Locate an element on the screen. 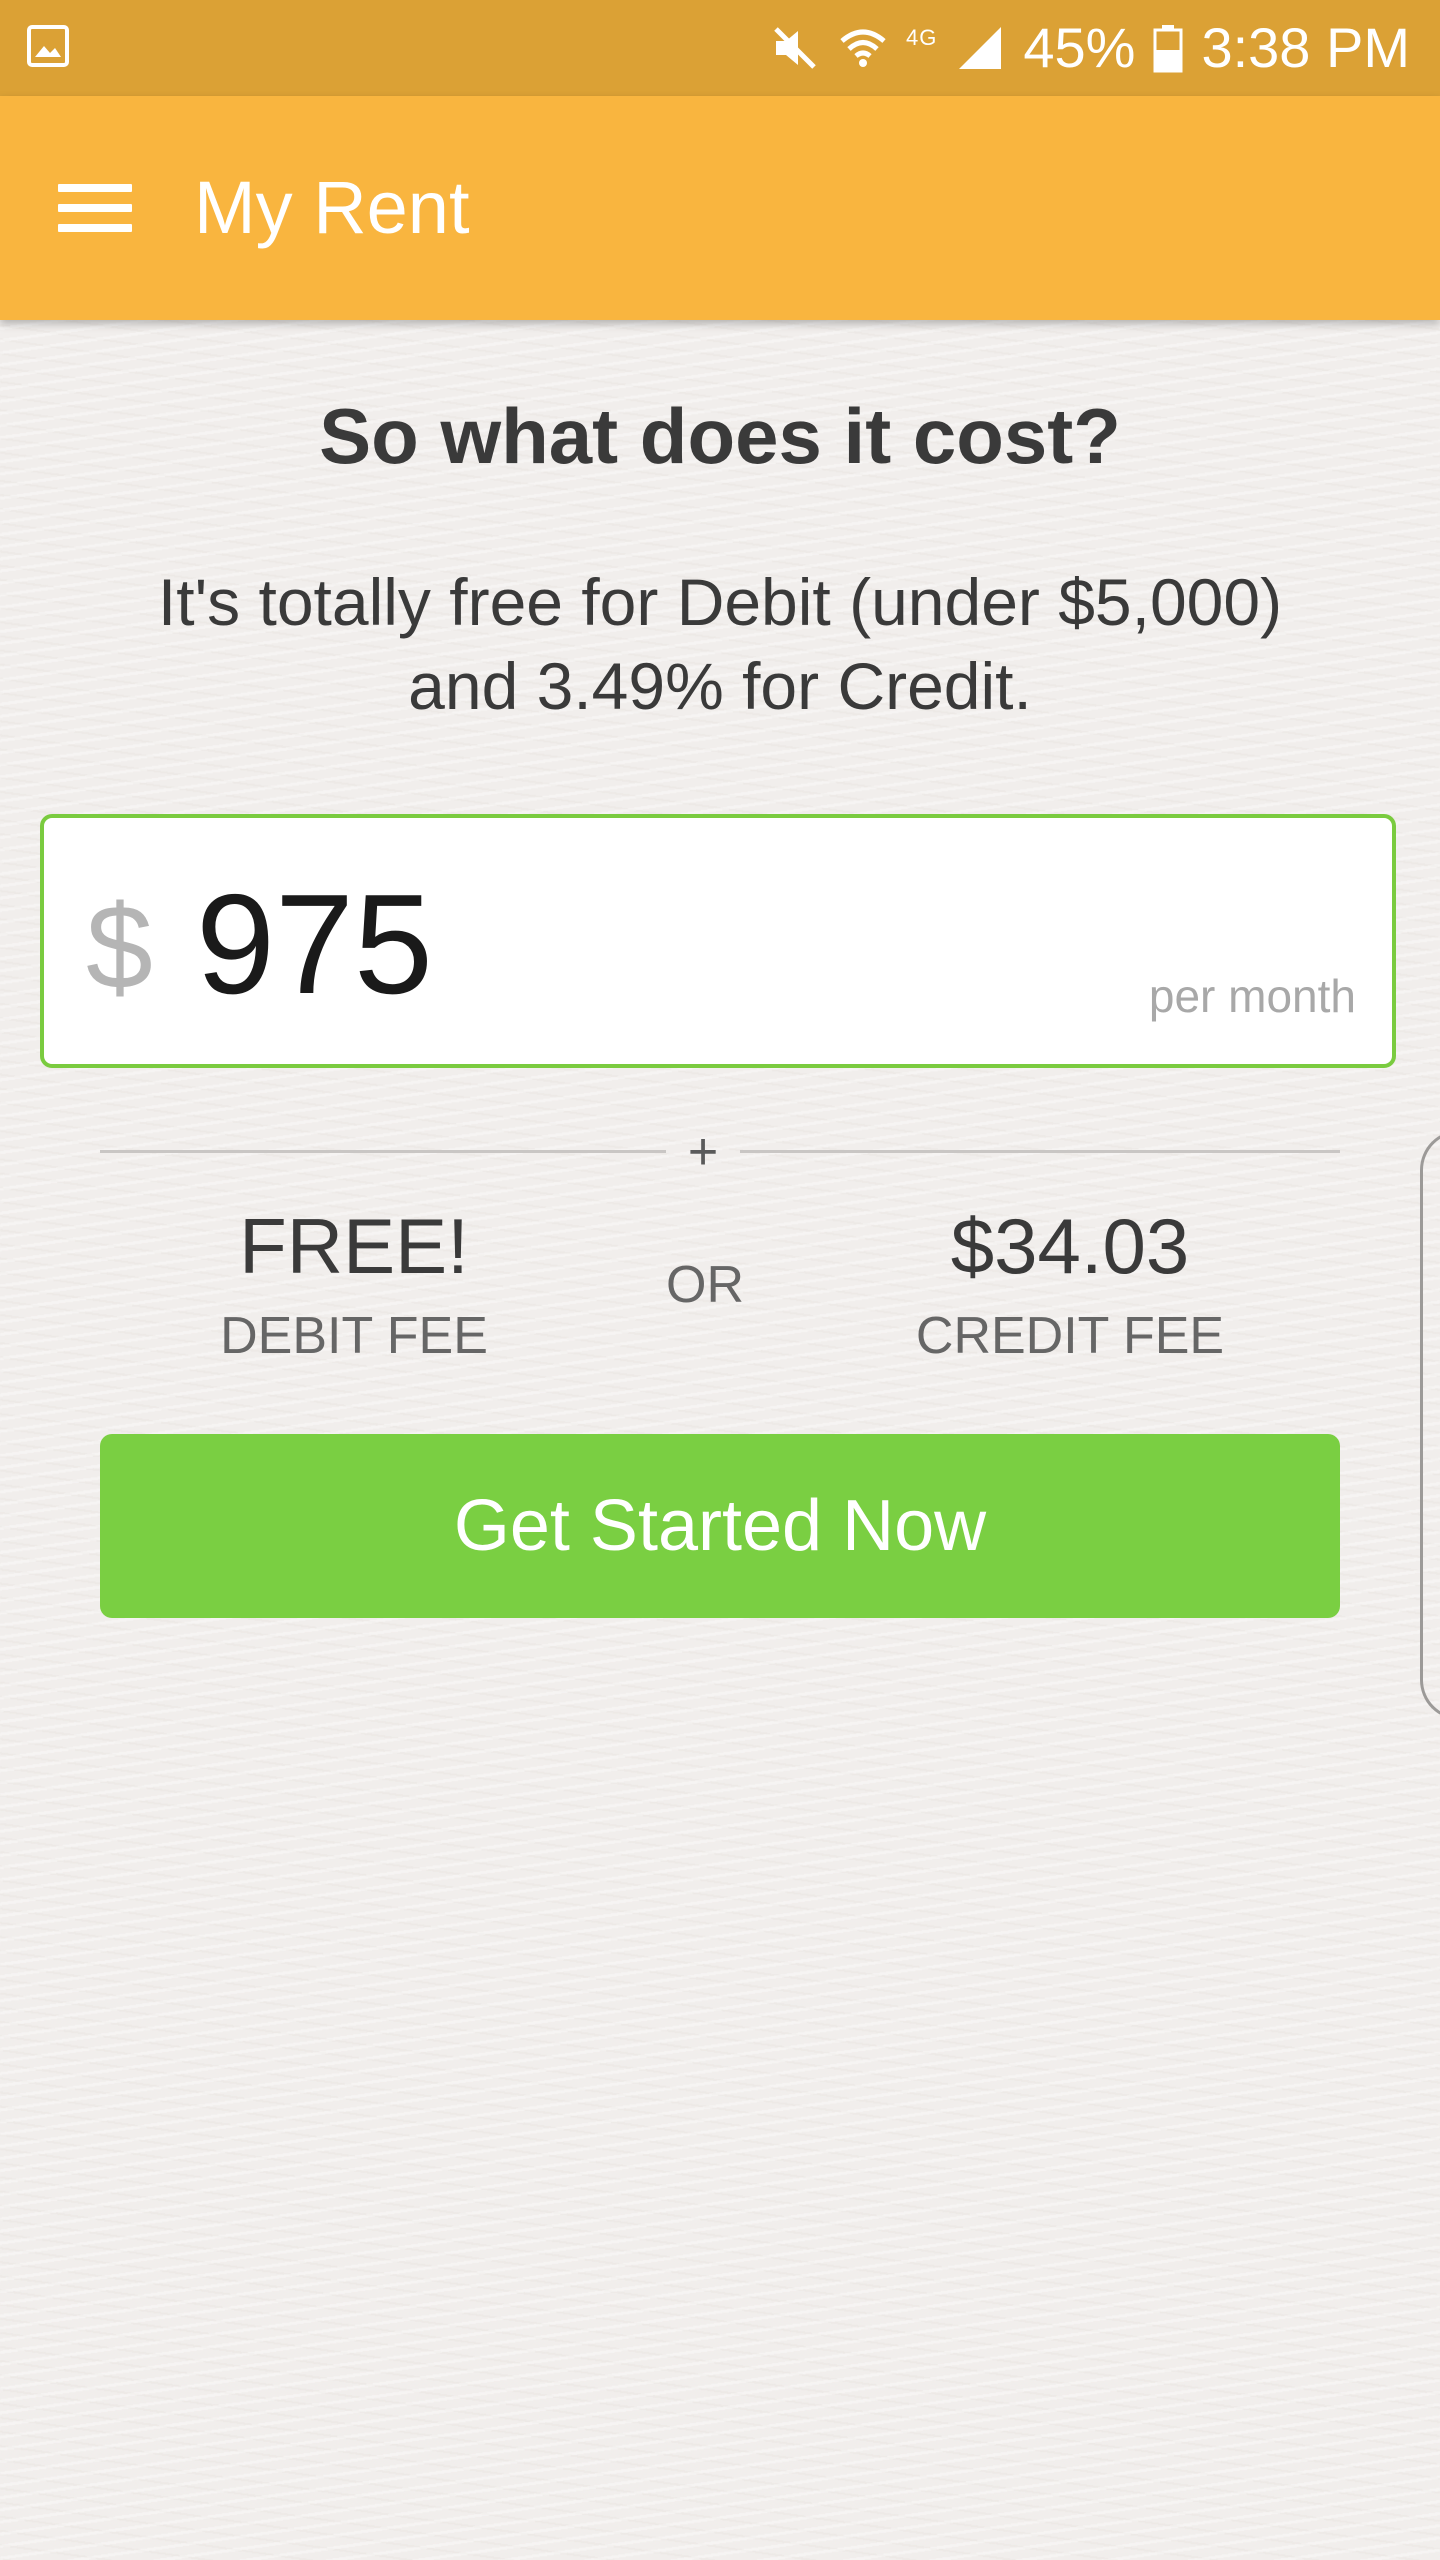 This screenshot has width=1440, height=2560. rent-amount-input: $ 975 per month is located at coordinates (718, 941).